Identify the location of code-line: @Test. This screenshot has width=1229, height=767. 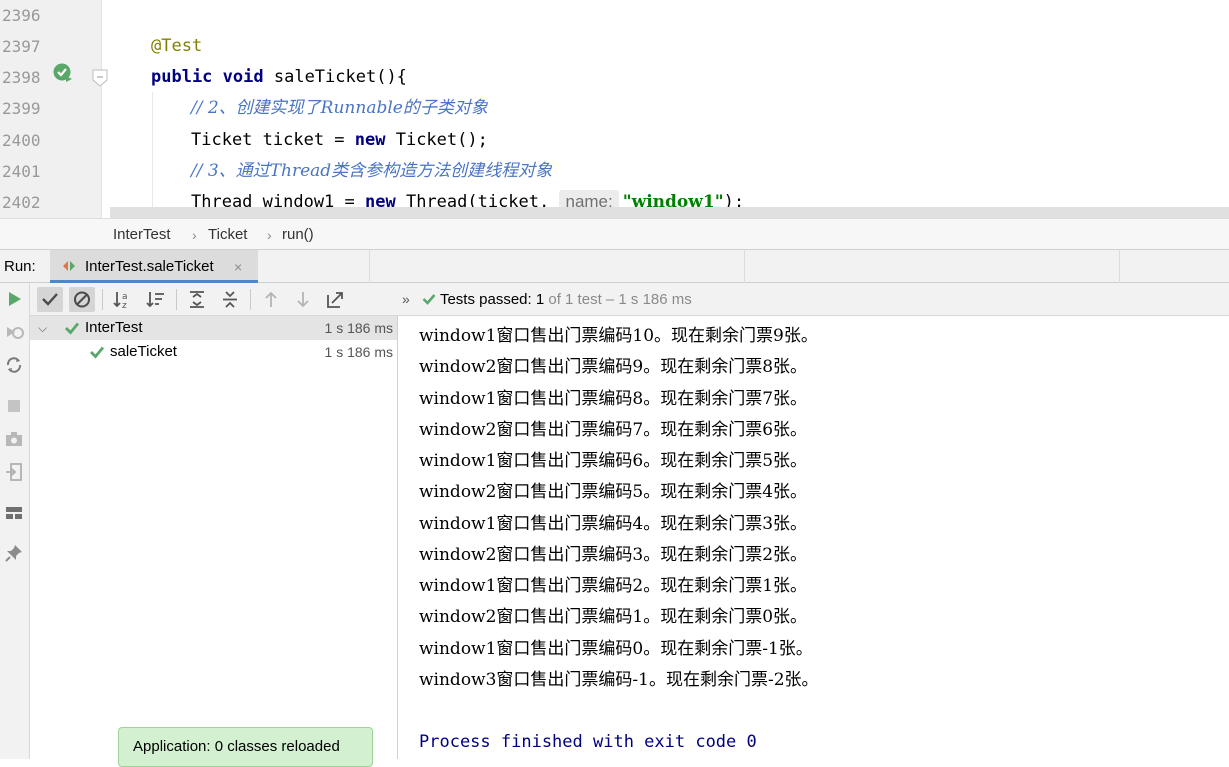
(669, 46).